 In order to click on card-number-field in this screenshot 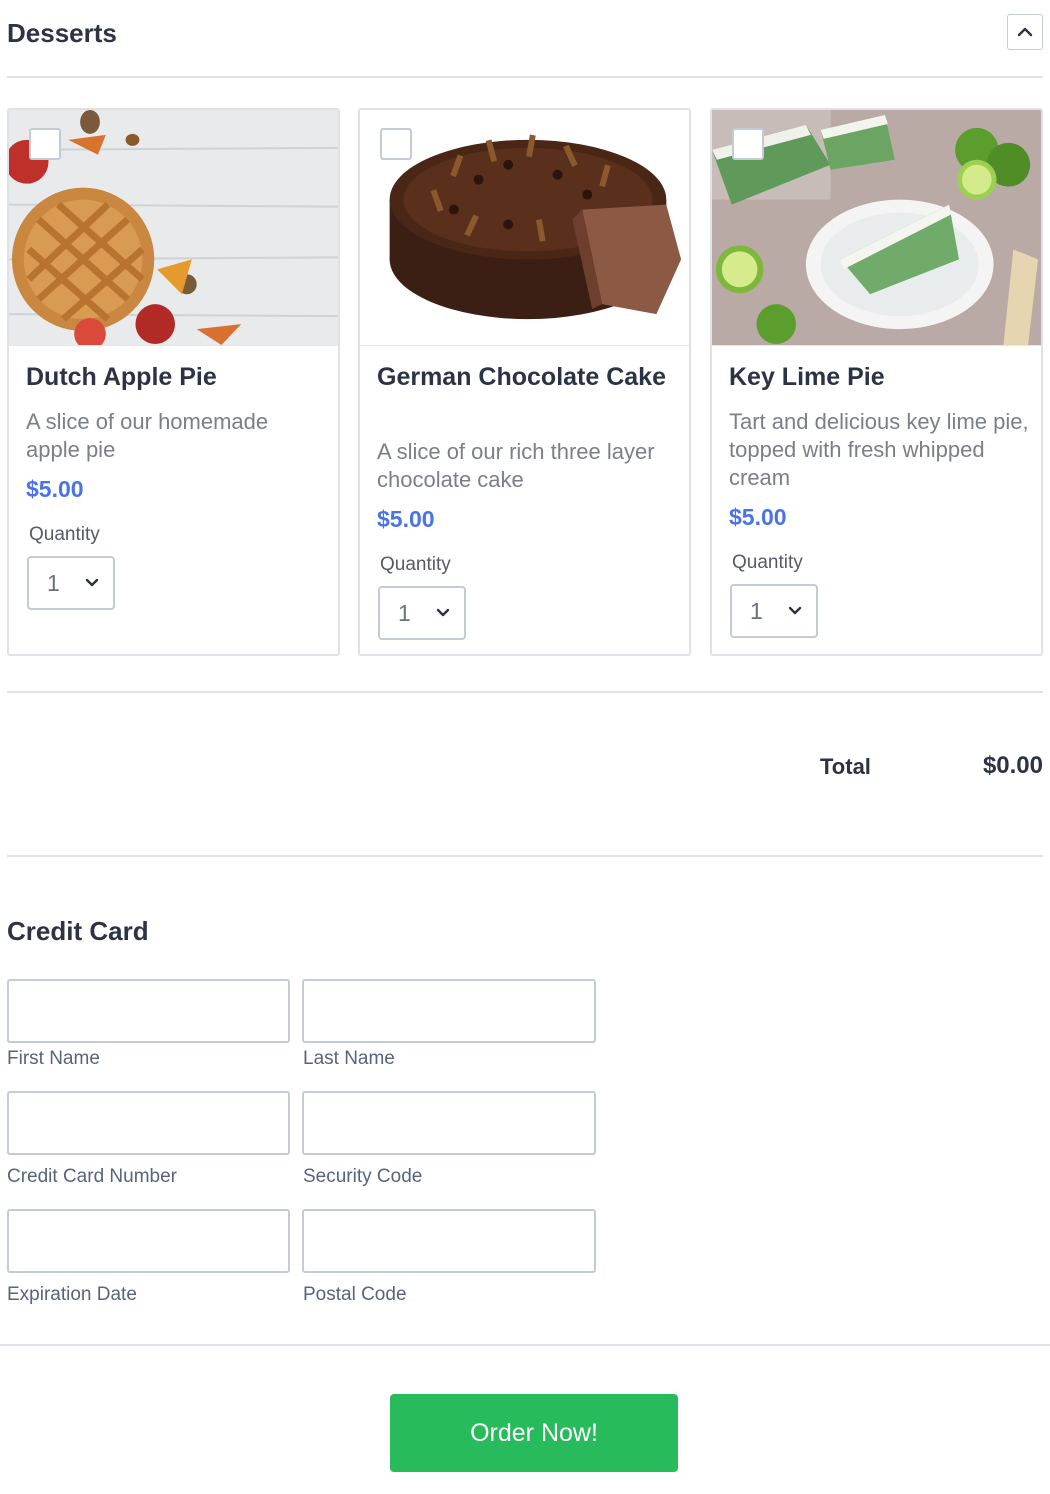, I will do `click(148, 1123)`.